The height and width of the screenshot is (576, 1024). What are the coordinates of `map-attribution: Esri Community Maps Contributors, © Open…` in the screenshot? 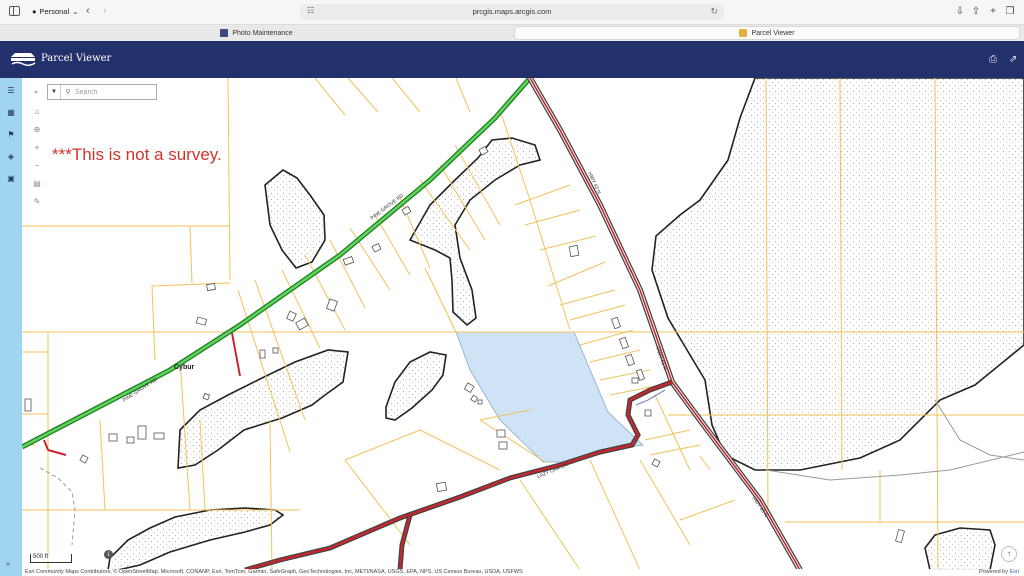 It's located at (523, 572).